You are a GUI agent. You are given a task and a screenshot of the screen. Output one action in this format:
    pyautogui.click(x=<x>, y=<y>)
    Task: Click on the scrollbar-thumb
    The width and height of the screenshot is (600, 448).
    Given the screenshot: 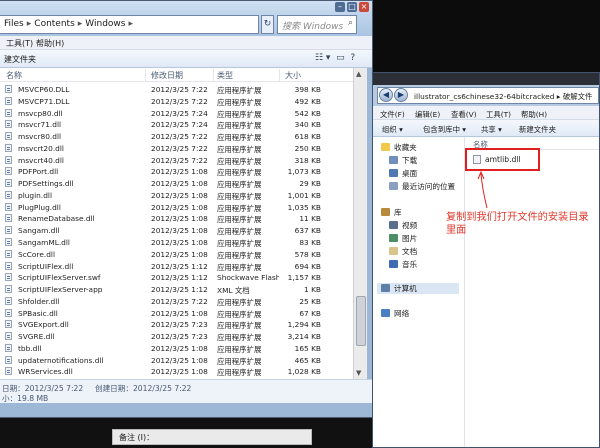 What is the action you would take?
    pyautogui.click(x=361, y=321)
    